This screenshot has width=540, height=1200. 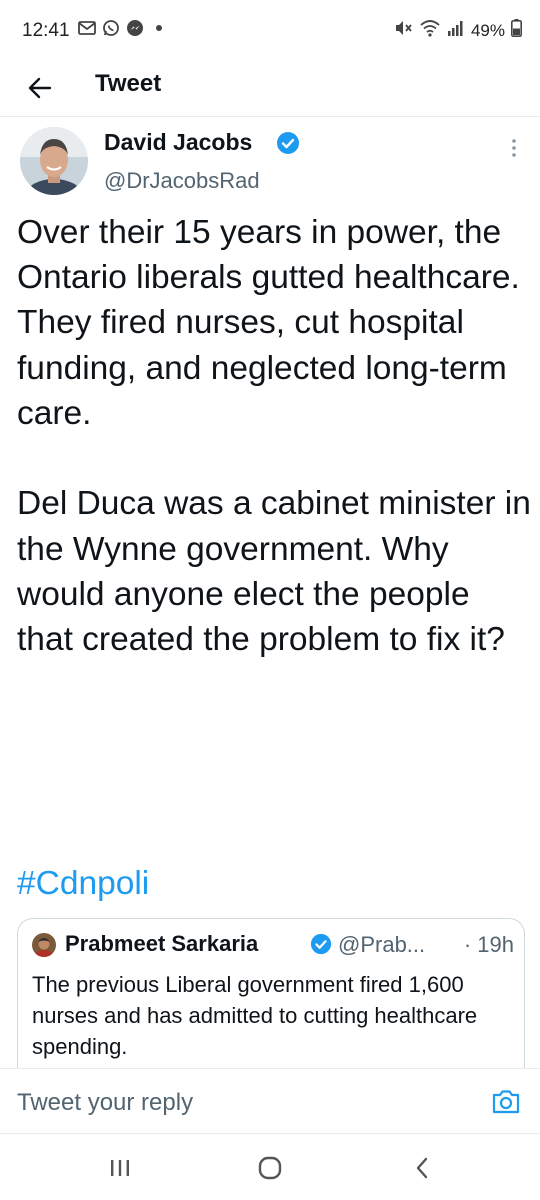 What do you see at coordinates (46, 30) in the screenshot?
I see `status-time: 12:41` at bounding box center [46, 30].